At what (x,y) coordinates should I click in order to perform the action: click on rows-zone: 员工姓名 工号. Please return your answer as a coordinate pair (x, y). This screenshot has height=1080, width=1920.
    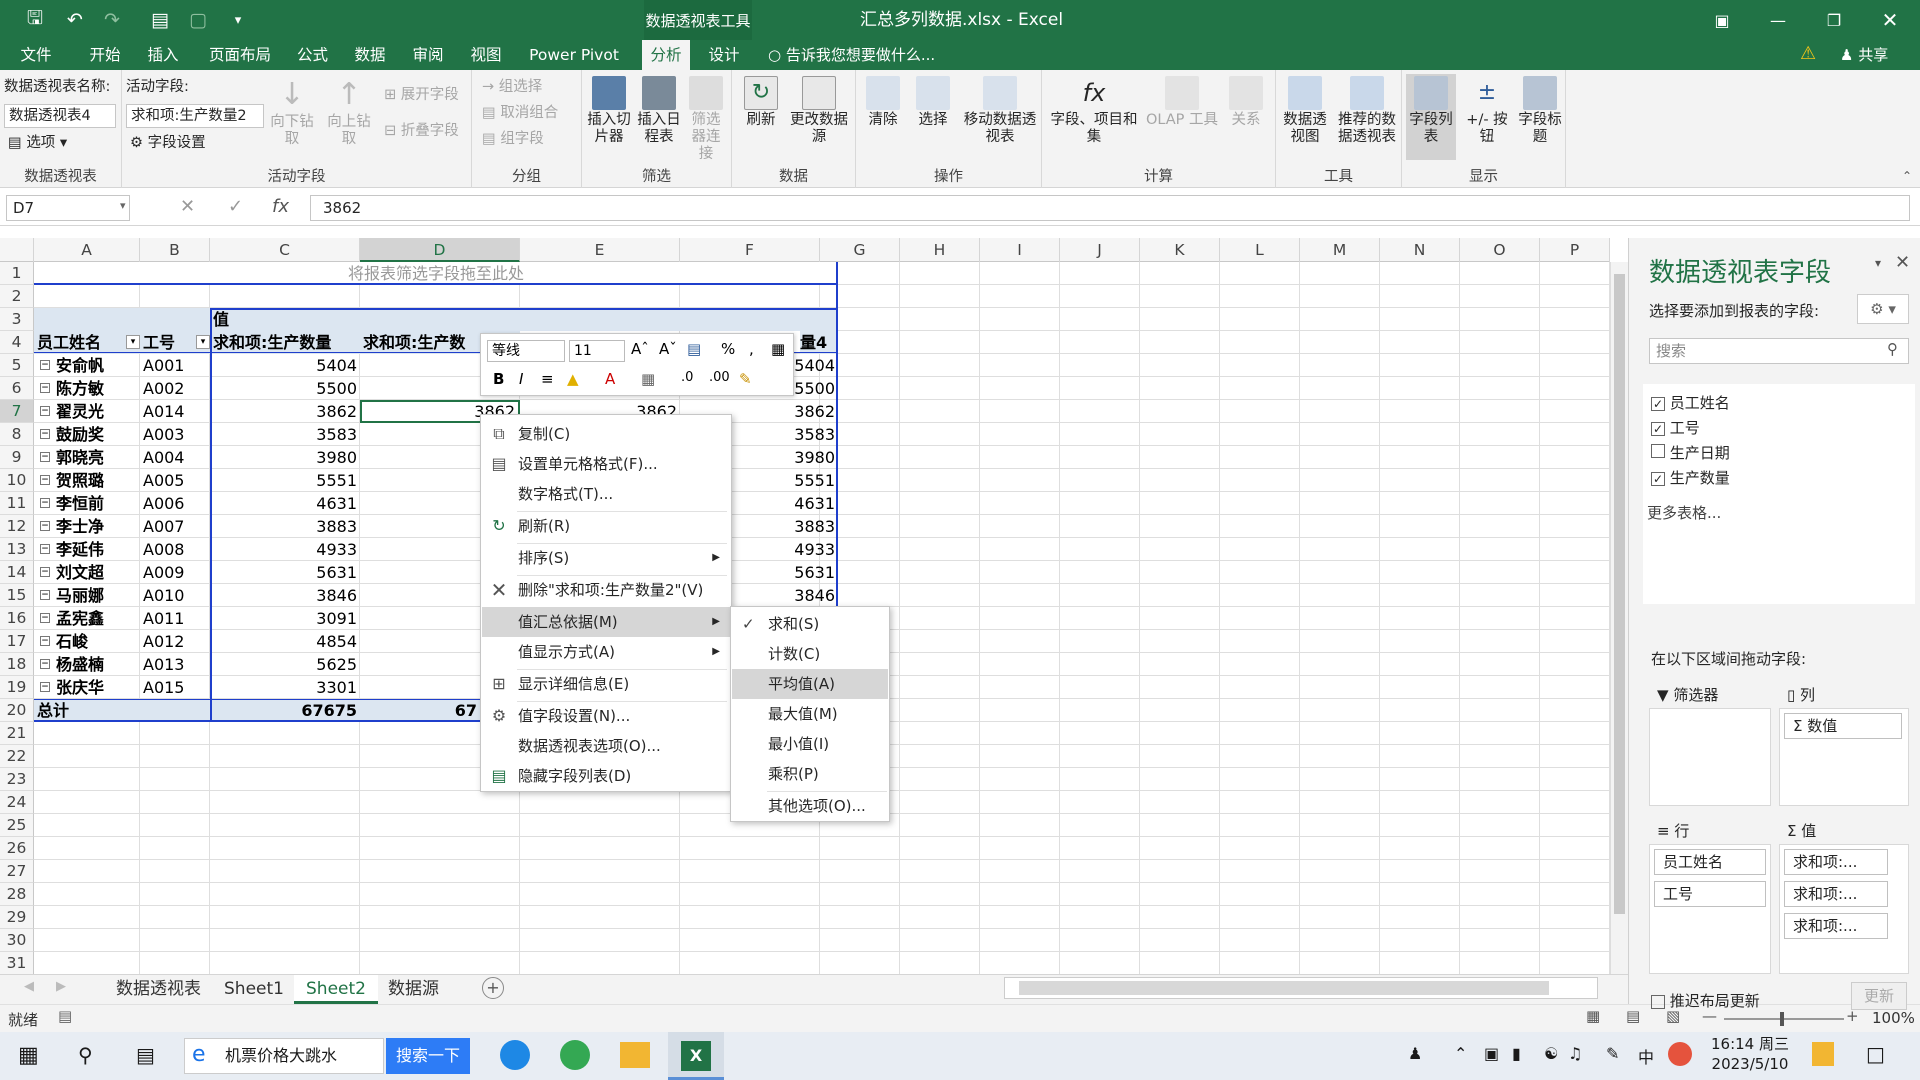
    Looking at the image, I should click on (1710, 909).